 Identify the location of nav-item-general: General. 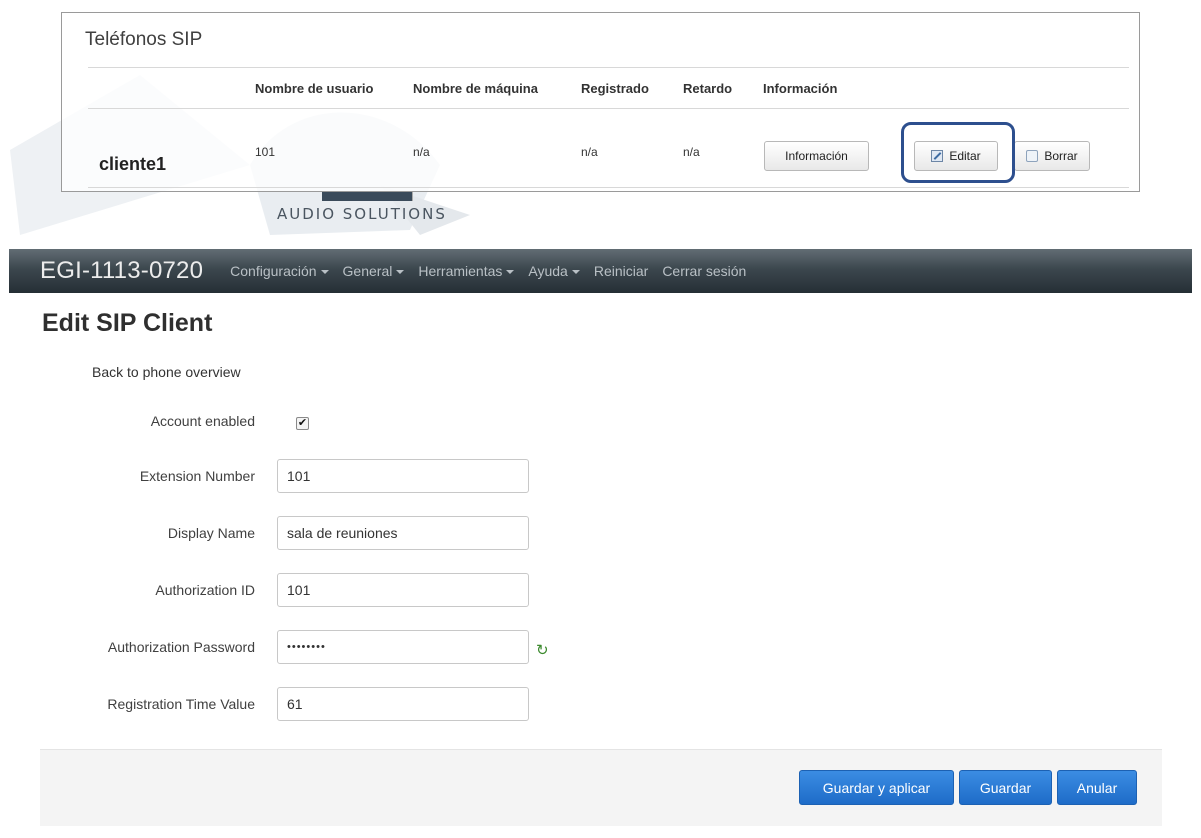
(374, 271).